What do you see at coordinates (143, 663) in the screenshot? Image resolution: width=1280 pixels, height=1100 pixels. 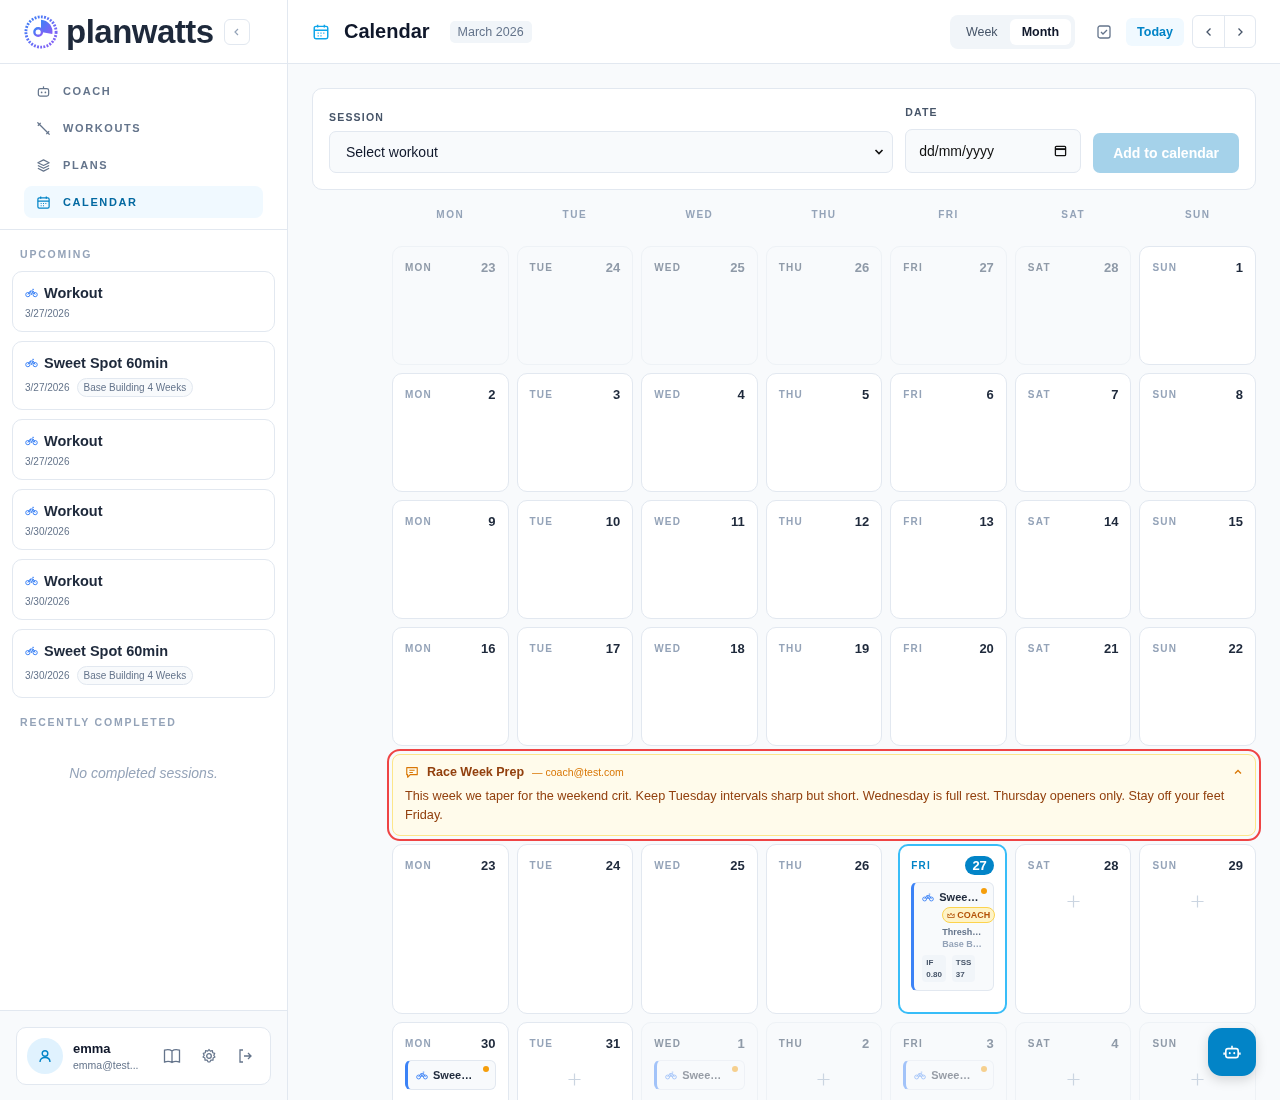 I see `upcoming-card: Sweet Spot 60min 3/30/2026 Base Building 4 Weeks` at bounding box center [143, 663].